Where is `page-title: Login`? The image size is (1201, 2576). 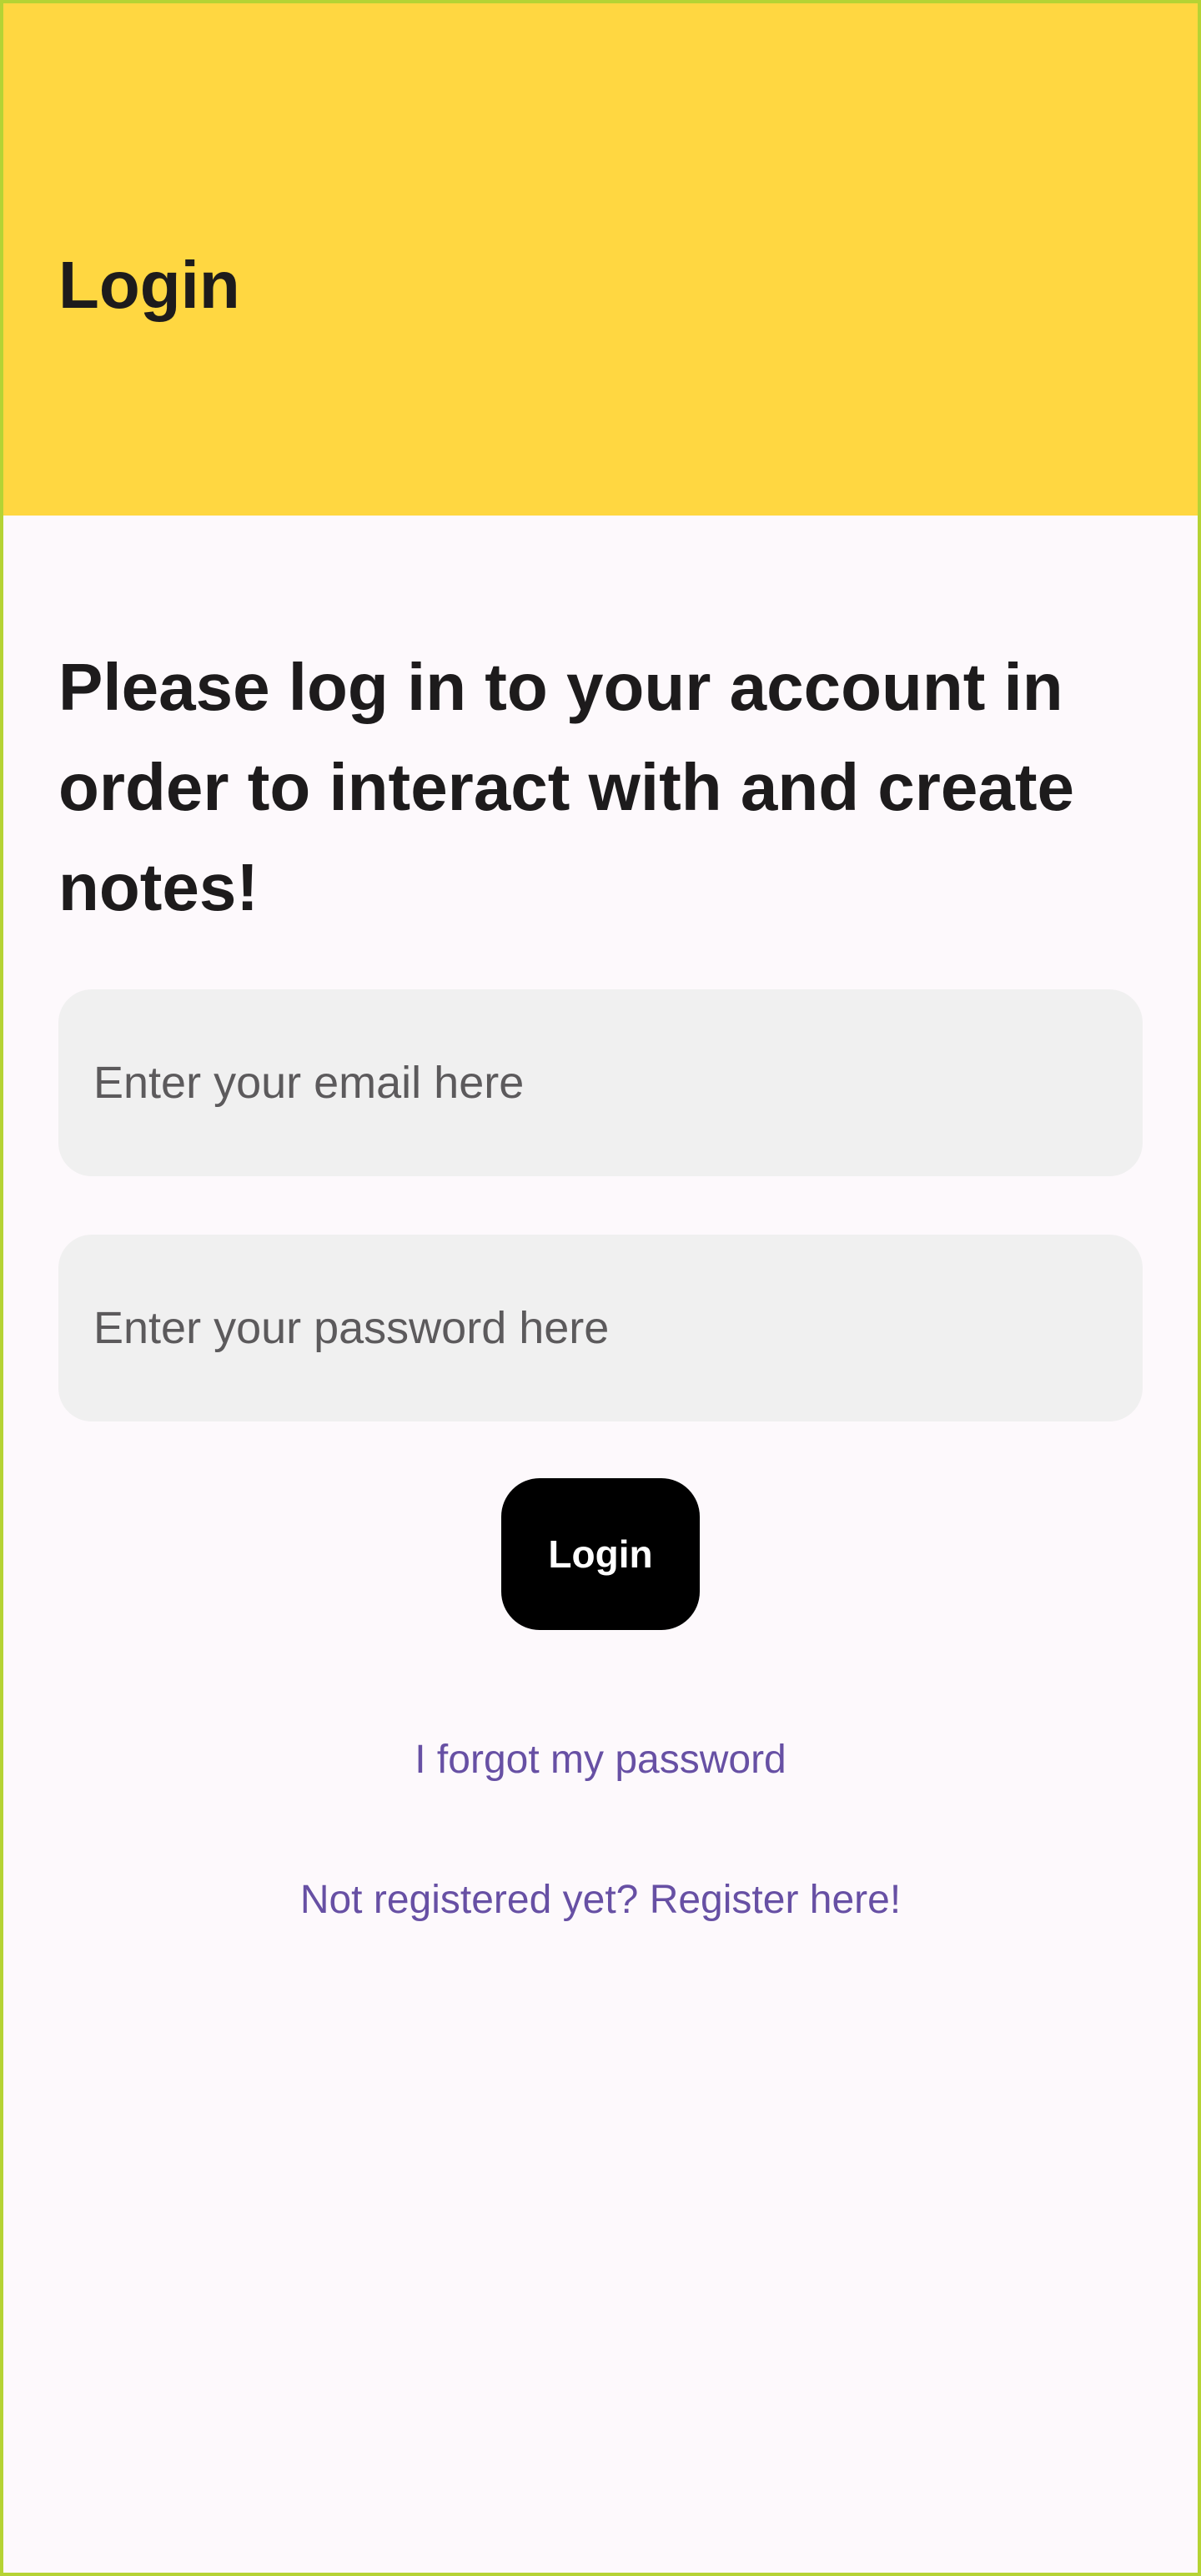 page-title: Login is located at coordinates (149, 285).